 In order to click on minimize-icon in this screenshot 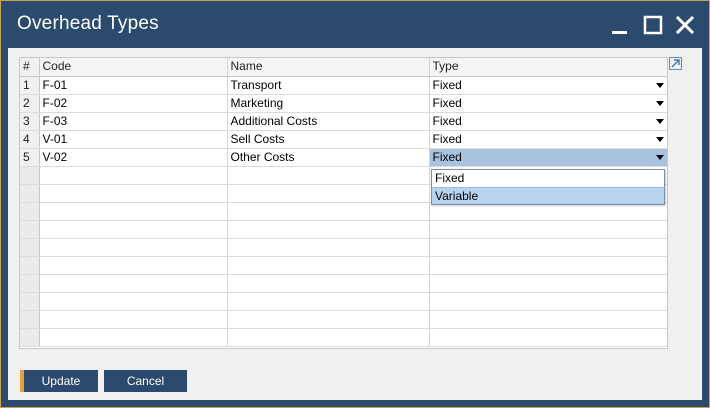, I will do `click(620, 25)`.